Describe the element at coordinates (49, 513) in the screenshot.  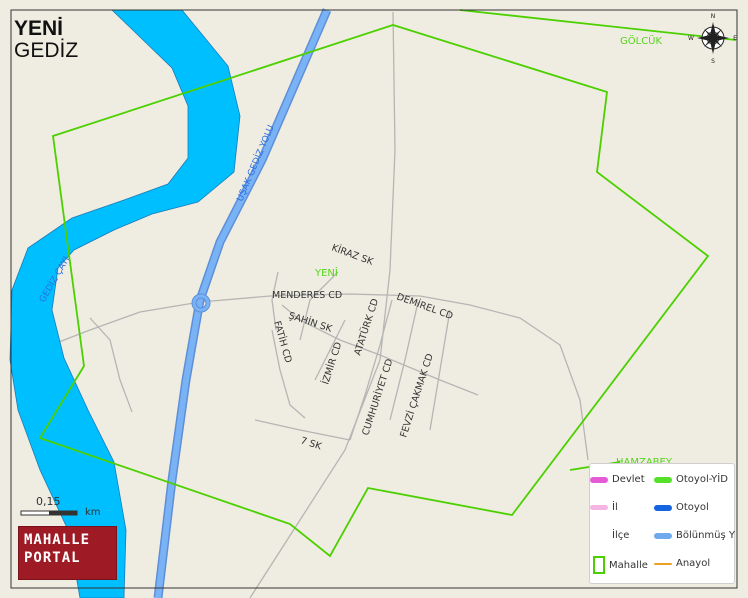
I see `scale-bar` at that location.